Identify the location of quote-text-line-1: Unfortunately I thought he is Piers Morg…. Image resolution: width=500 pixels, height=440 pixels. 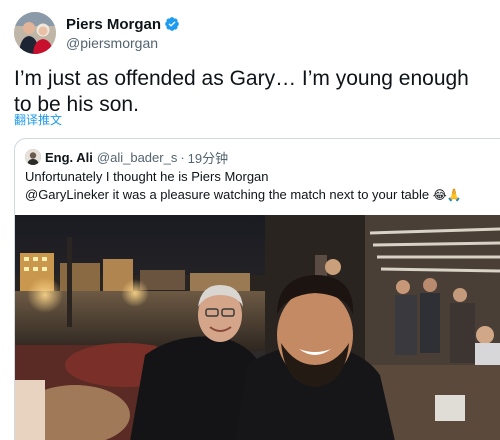
(147, 176).